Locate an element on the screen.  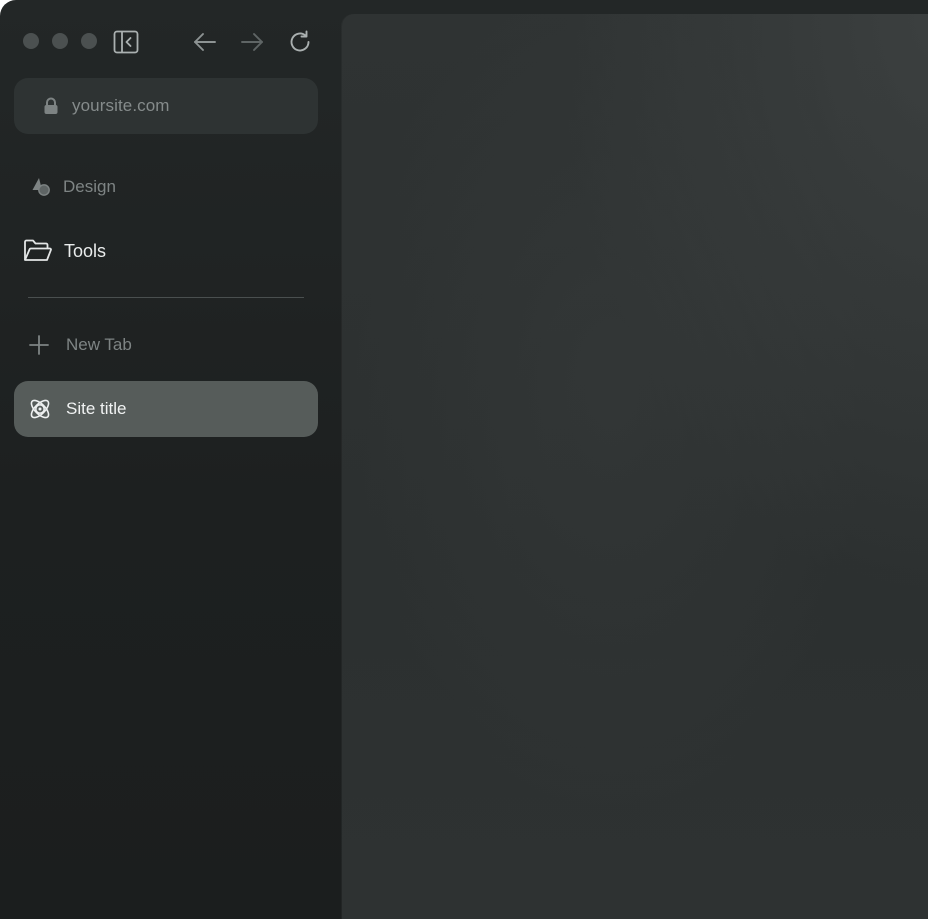
sidebar-toggle-button is located at coordinates (126, 42).